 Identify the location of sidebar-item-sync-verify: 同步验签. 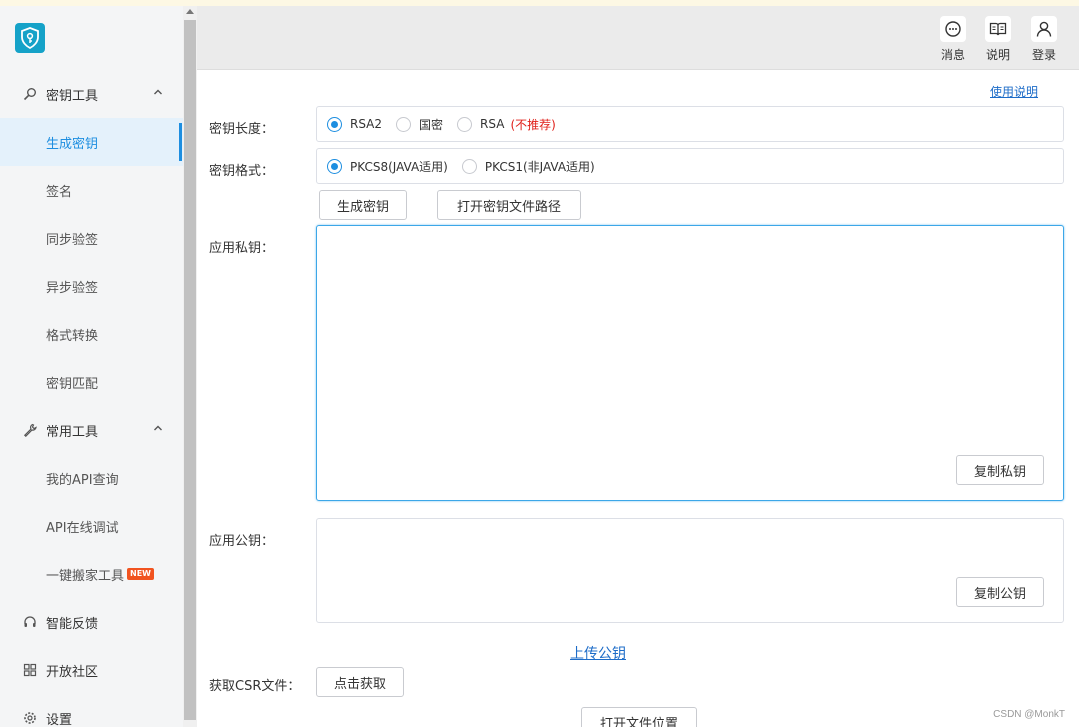
(91, 238).